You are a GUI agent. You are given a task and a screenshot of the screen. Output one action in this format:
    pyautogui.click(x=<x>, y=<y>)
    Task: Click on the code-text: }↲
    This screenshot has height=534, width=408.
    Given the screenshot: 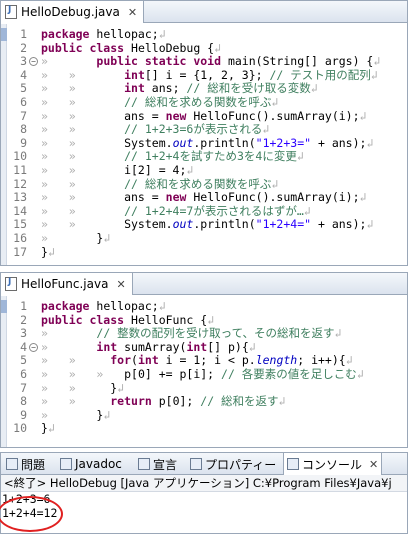 What is the action you would take?
    pyautogui.click(x=48, y=428)
    